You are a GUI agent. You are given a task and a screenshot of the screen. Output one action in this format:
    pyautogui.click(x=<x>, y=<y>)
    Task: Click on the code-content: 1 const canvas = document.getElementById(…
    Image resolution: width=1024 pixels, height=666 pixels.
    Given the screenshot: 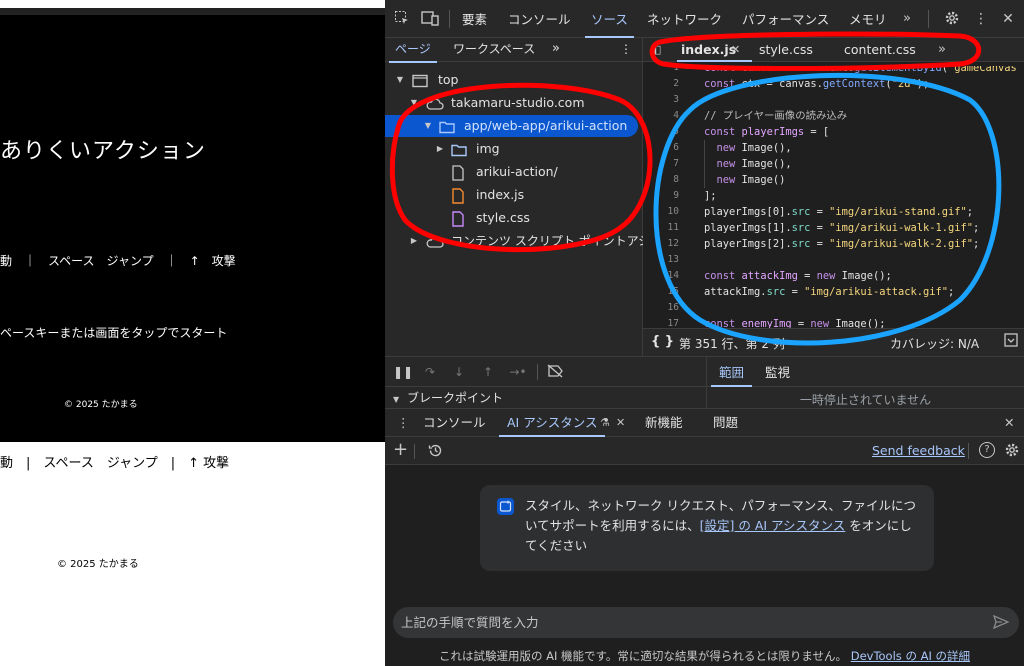 What is the action you would take?
    pyautogui.click(x=833, y=197)
    